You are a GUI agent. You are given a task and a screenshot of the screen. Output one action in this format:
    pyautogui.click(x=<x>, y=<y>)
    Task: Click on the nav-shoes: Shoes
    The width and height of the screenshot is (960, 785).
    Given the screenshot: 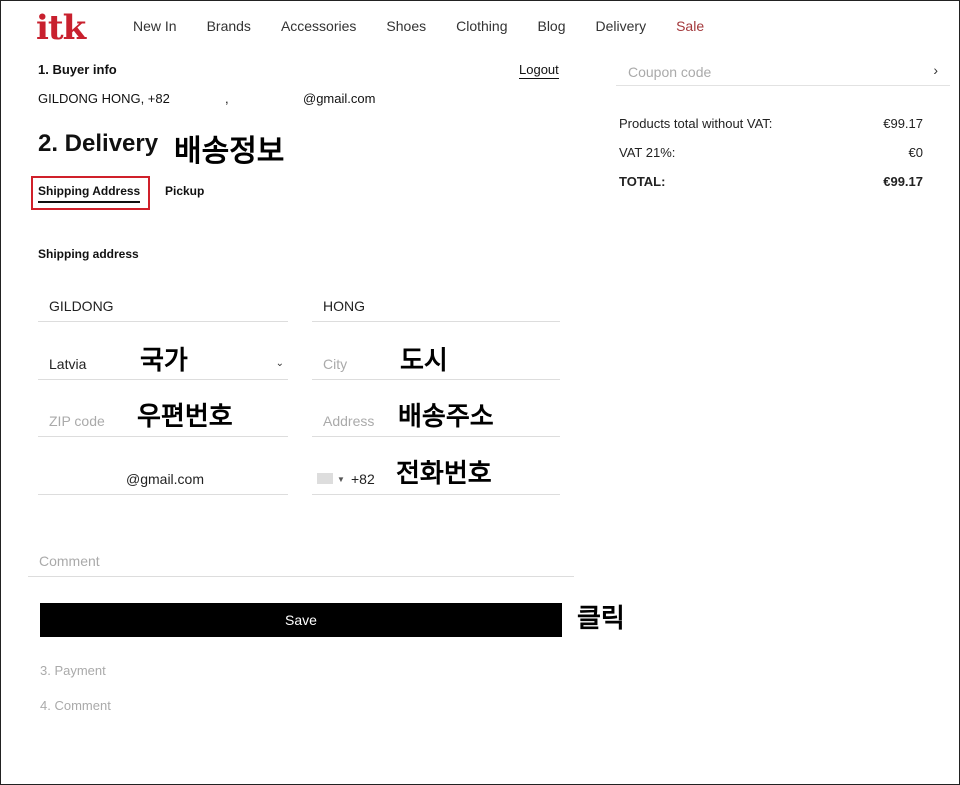 What is the action you would take?
    pyautogui.click(x=406, y=26)
    